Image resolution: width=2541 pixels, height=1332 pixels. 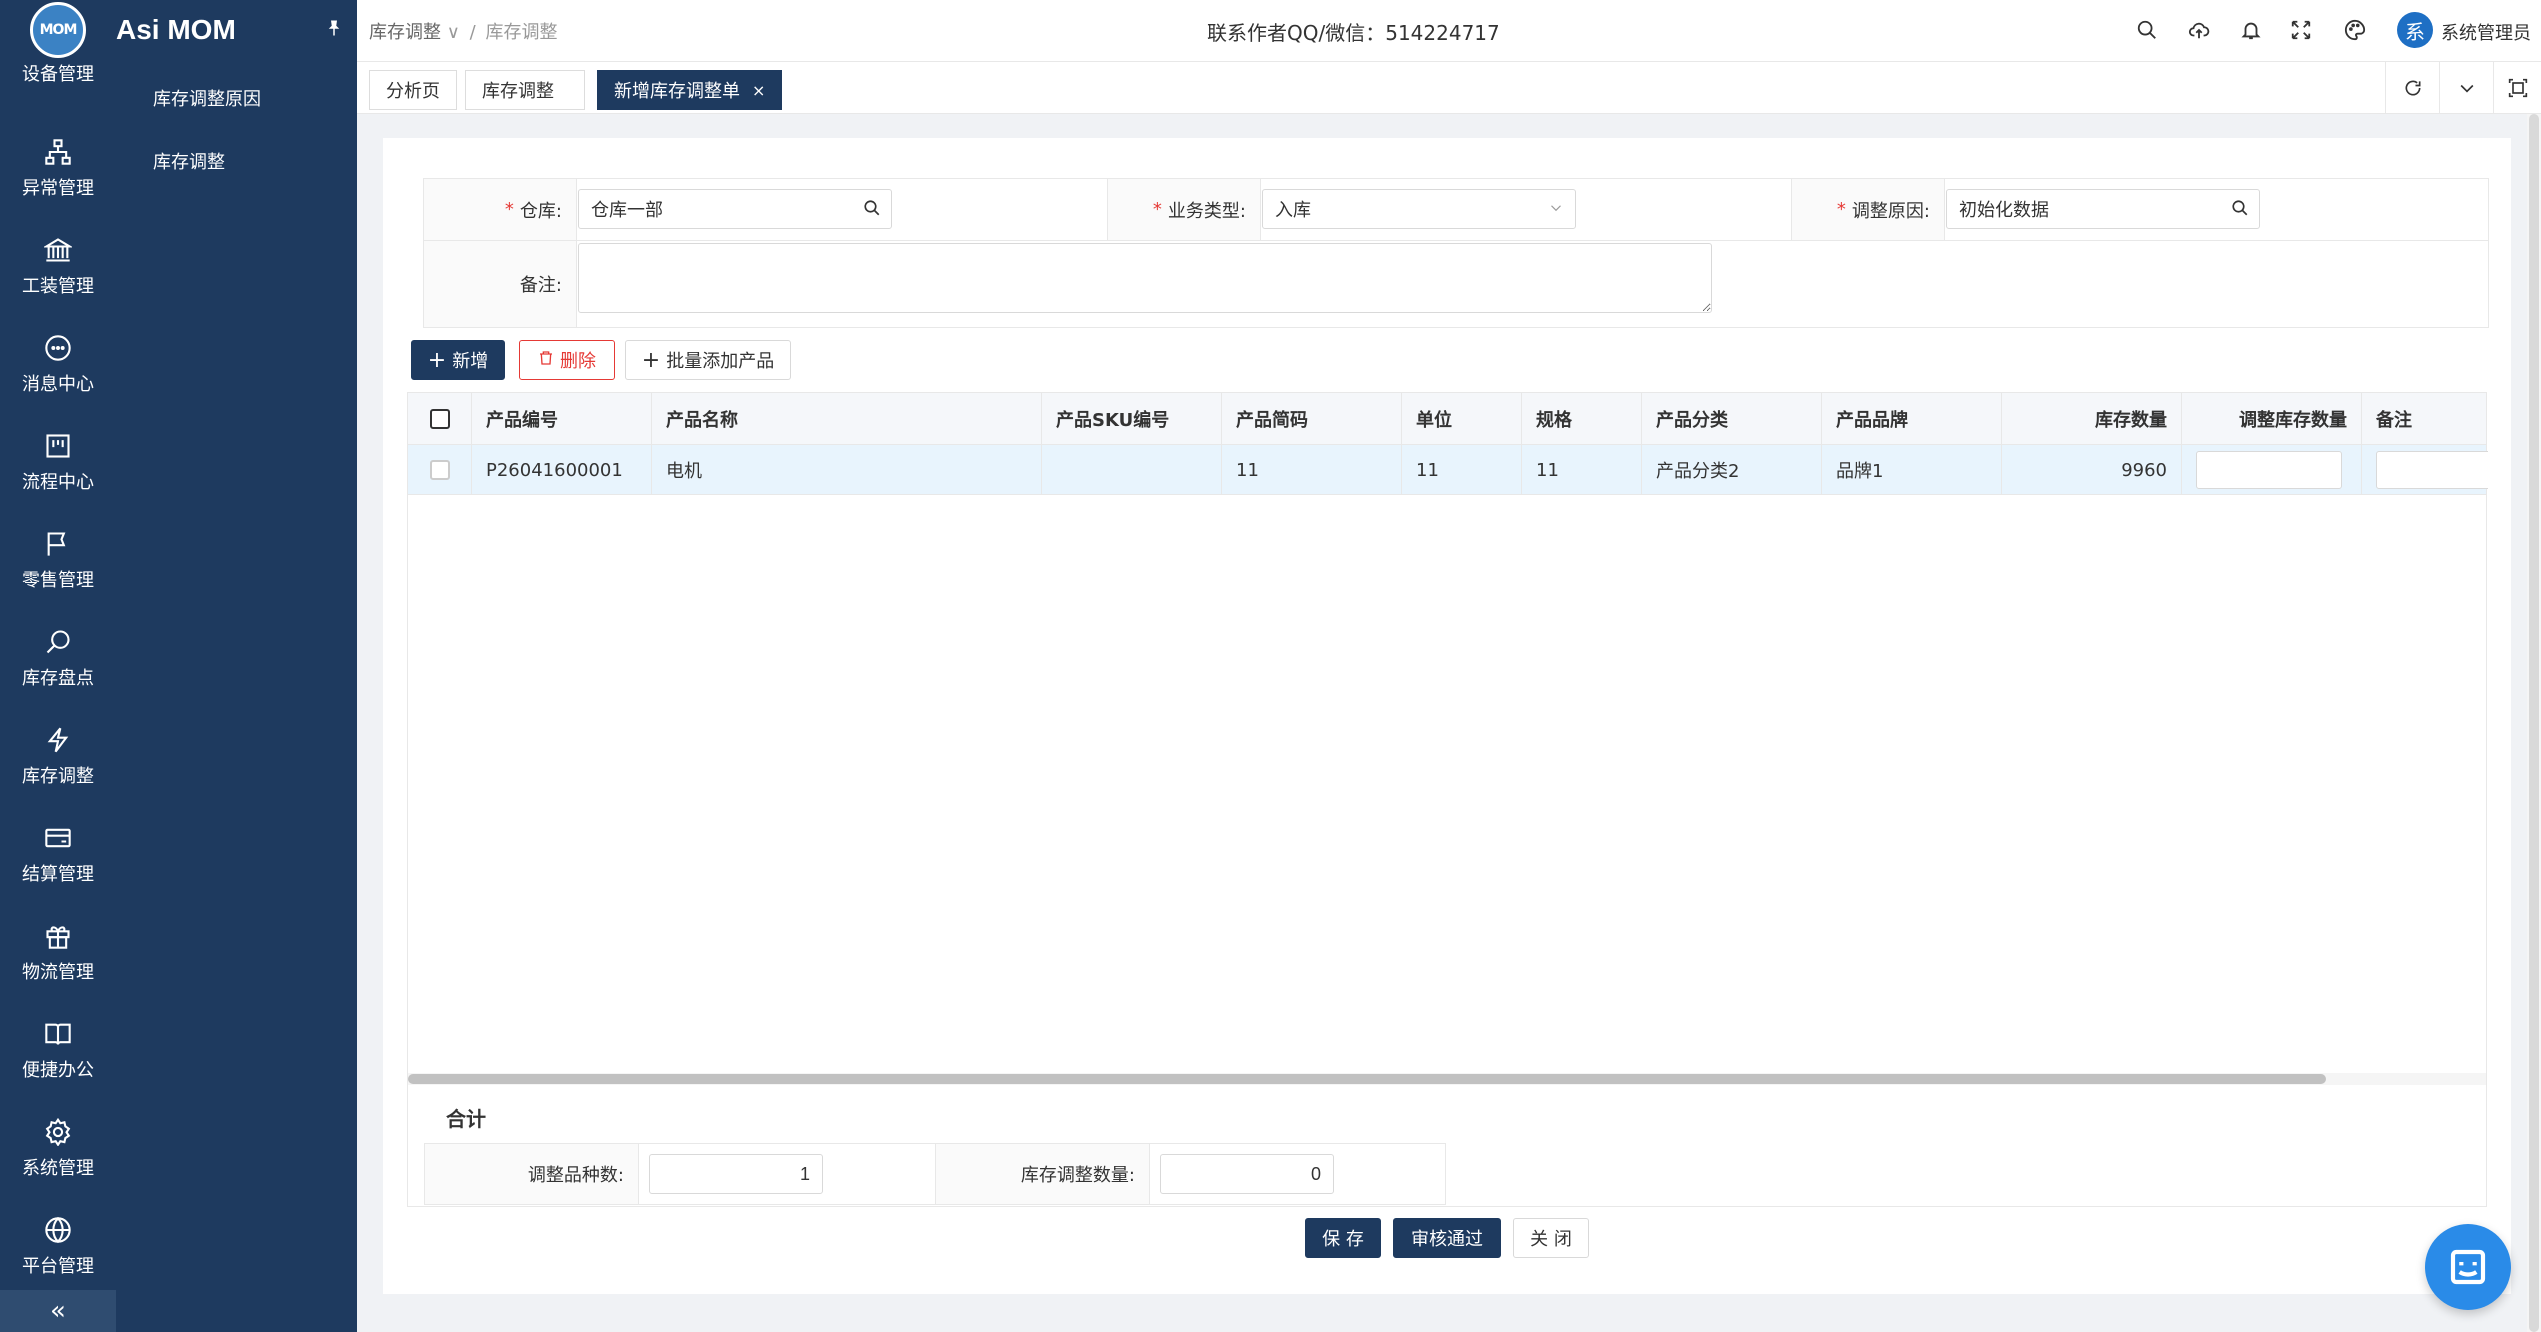 What do you see at coordinates (2412, 88) in the screenshot?
I see `refresh-icon` at bounding box center [2412, 88].